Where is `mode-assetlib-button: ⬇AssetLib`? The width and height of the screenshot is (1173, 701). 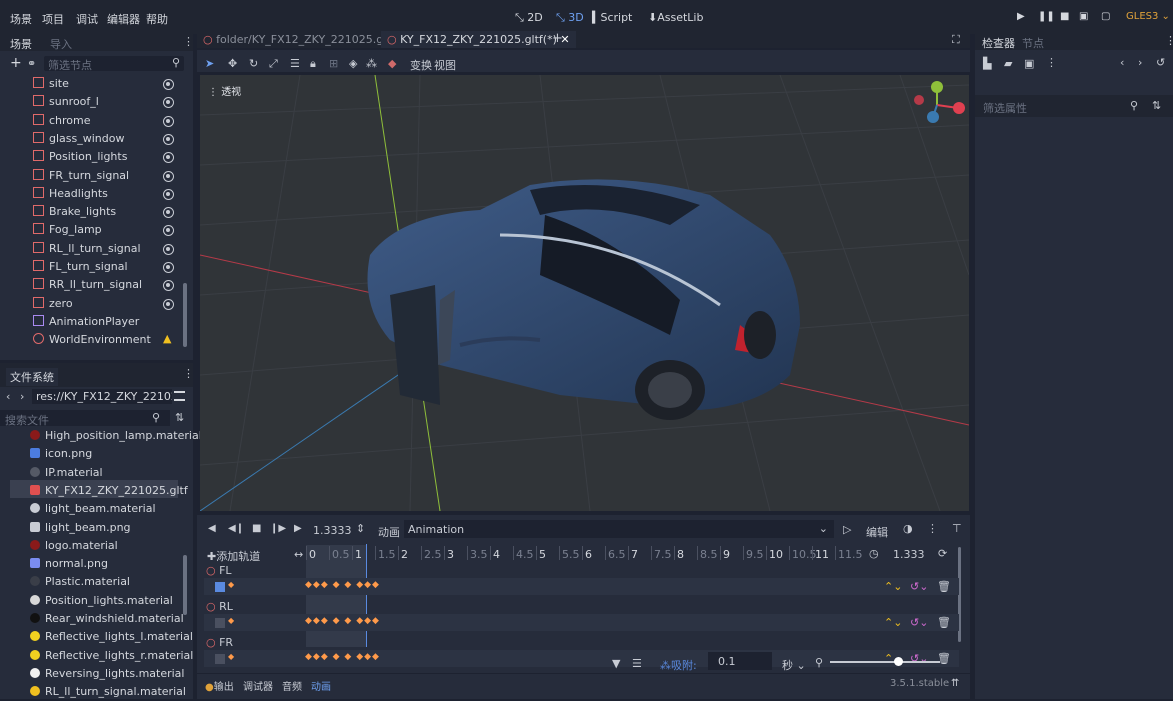
mode-assetlib-button: ⬇AssetLib is located at coordinates (675, 17).